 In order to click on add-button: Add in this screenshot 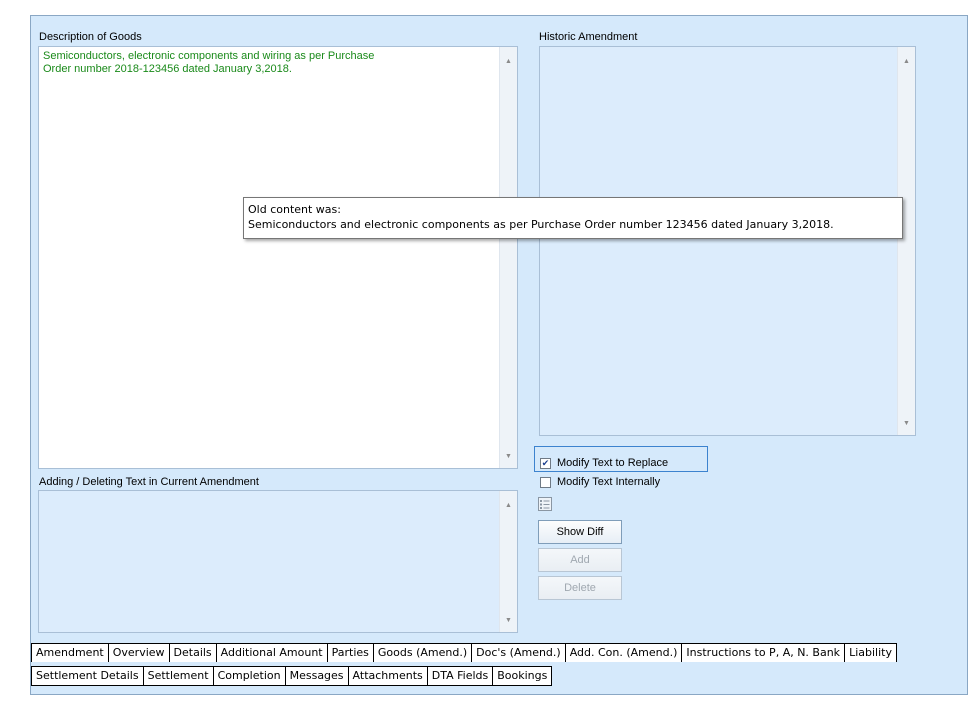, I will do `click(580, 560)`.